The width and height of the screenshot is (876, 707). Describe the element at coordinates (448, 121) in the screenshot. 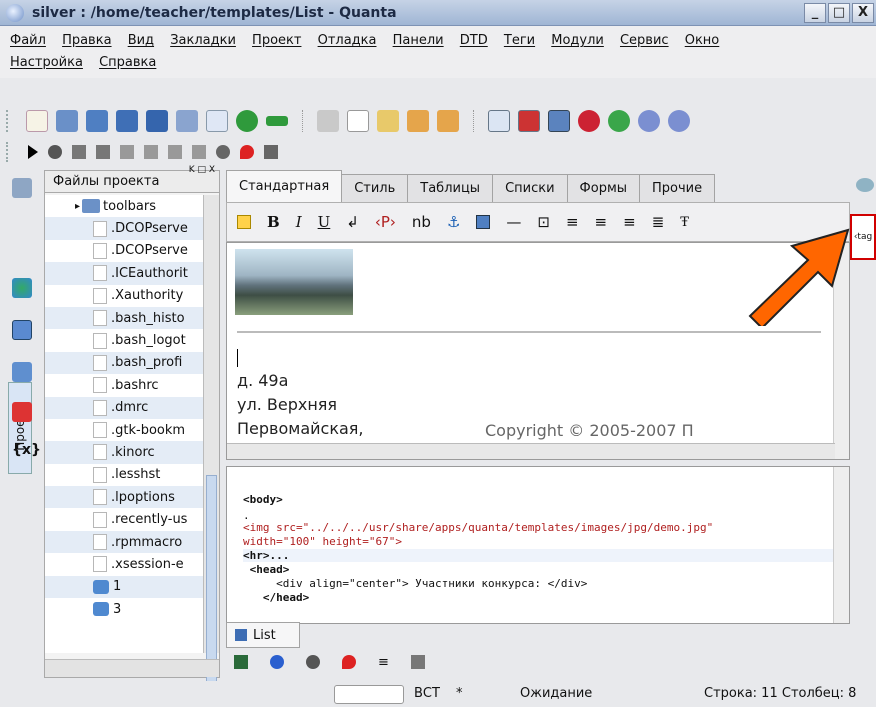

I see `redo-icon` at that location.